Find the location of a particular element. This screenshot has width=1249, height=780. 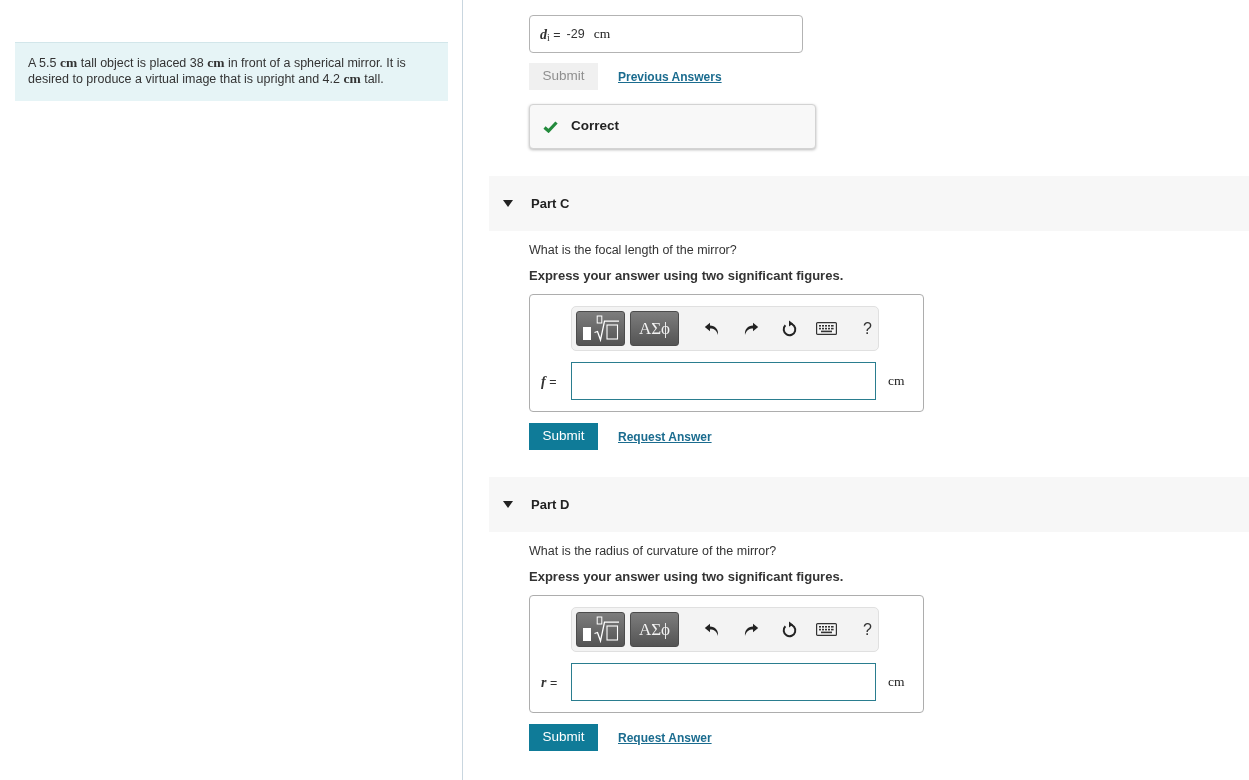

part-header: Part C is located at coordinates (869, 203).